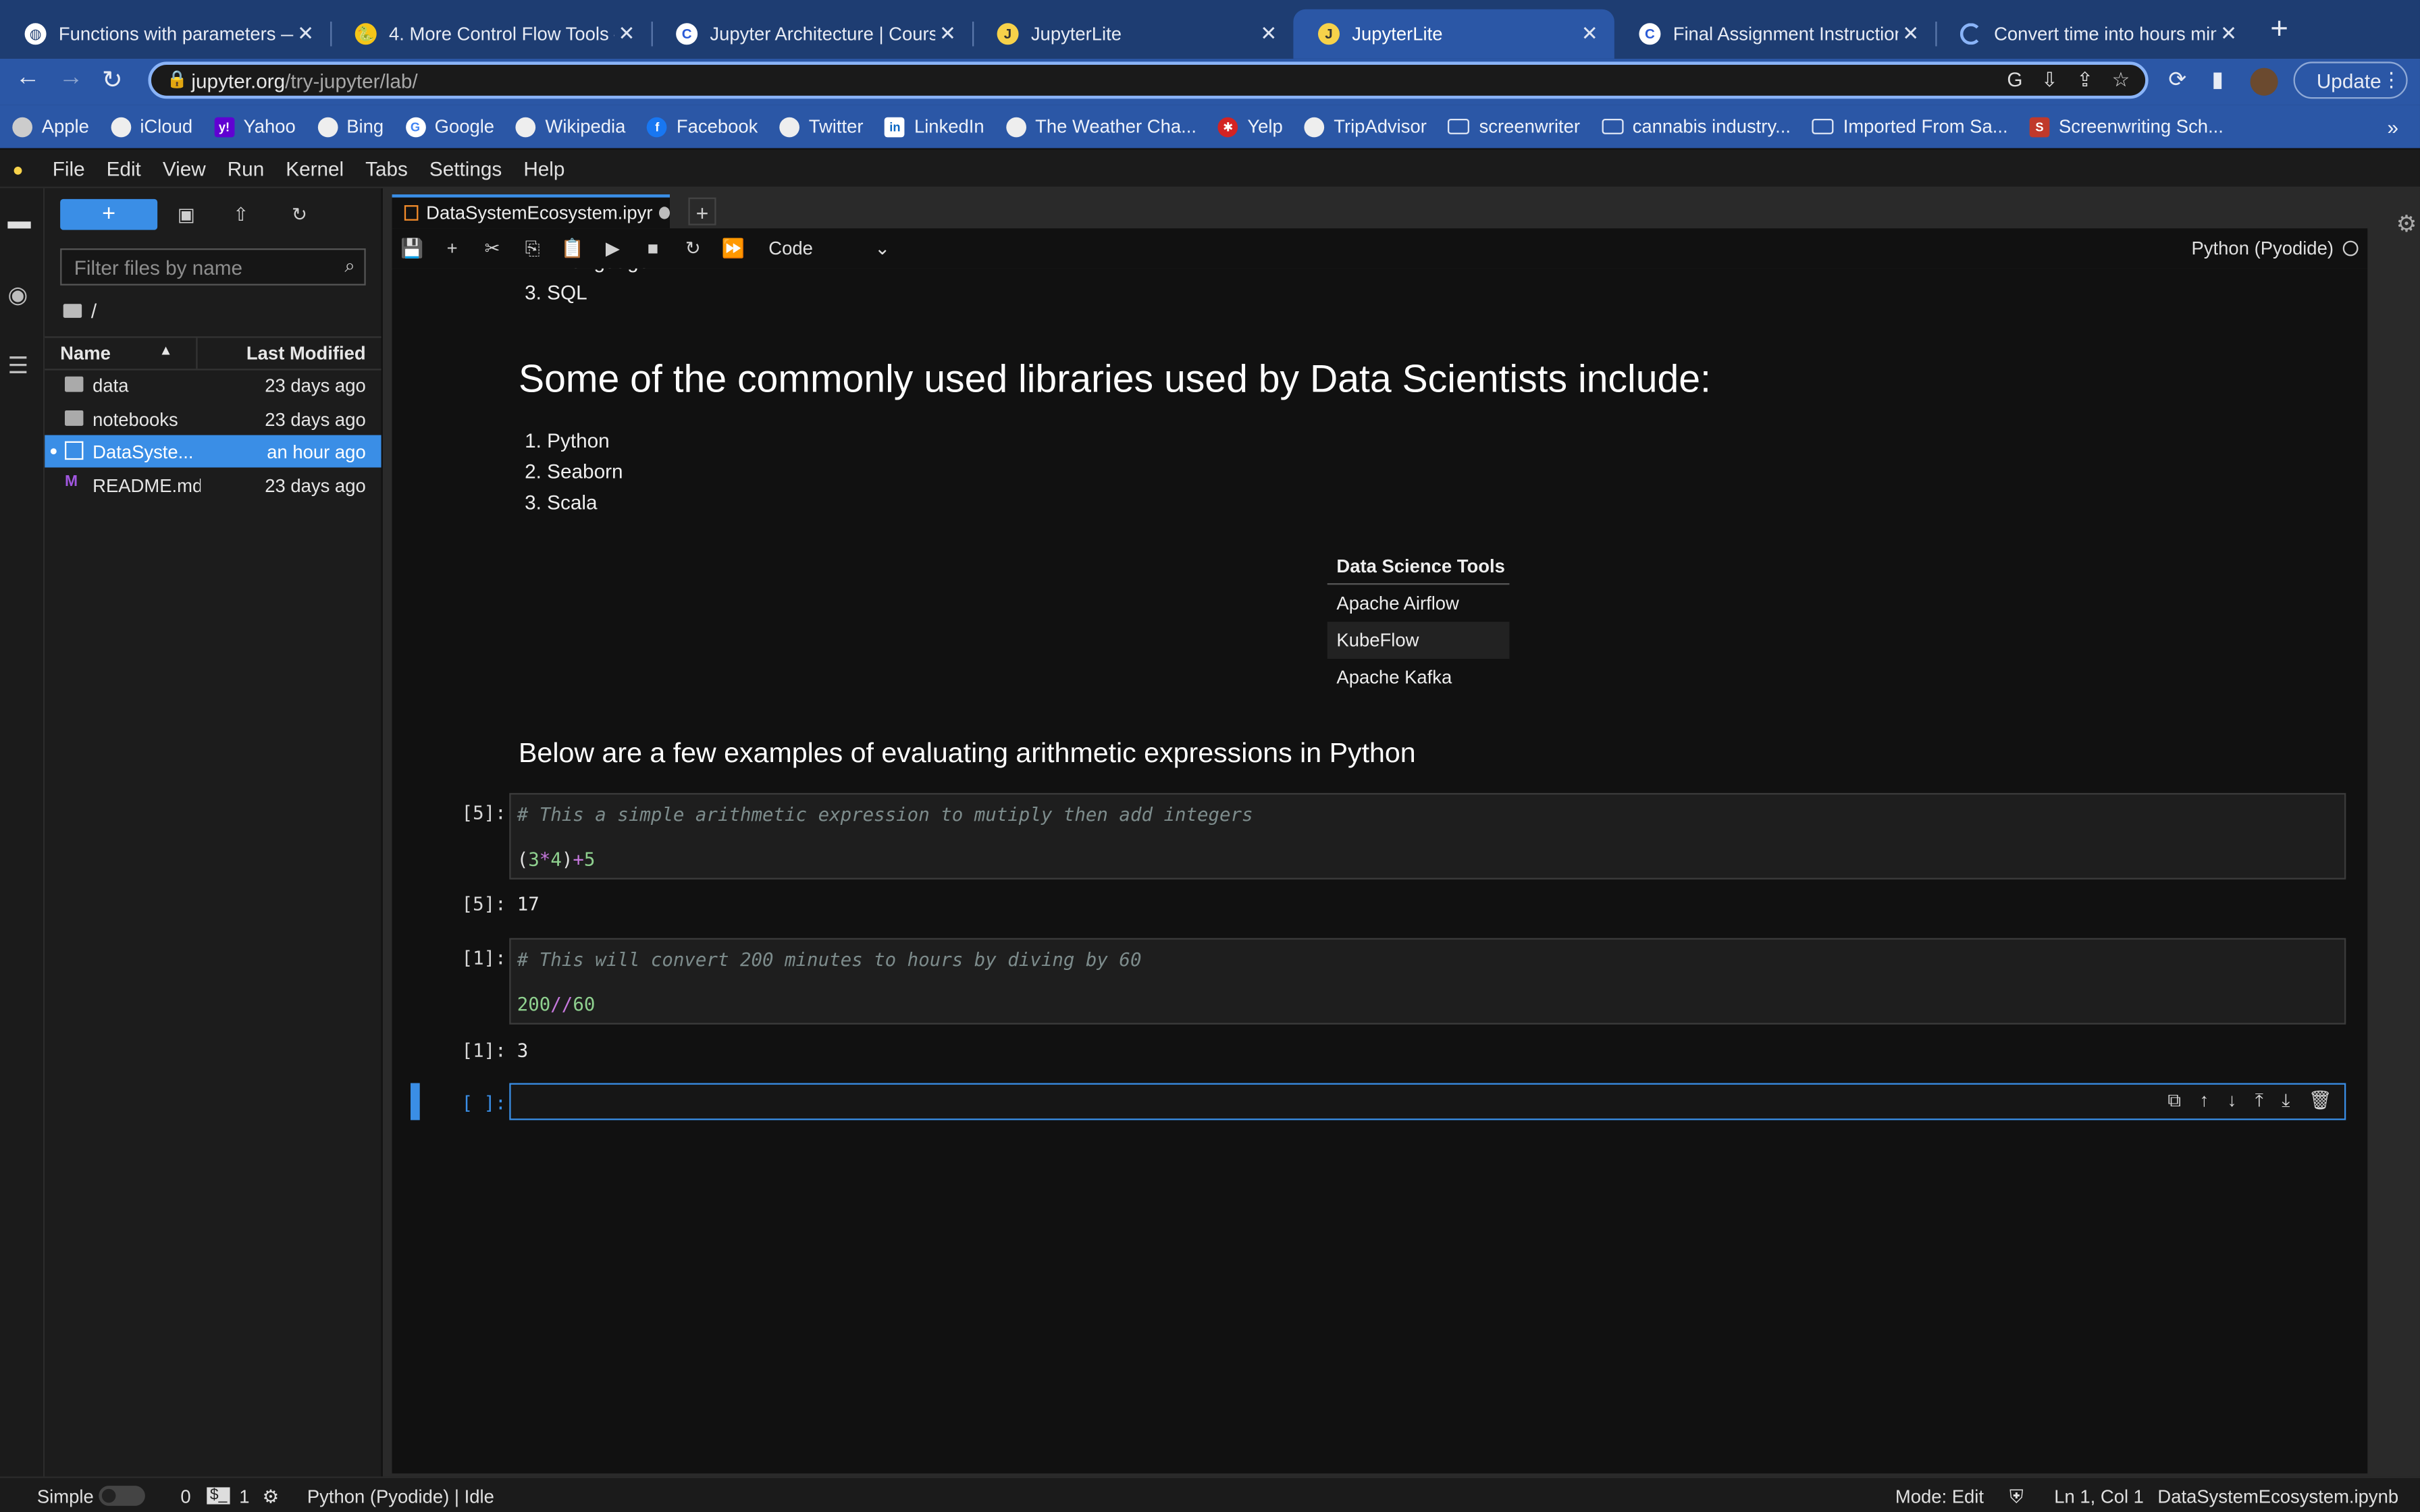  I want to click on lock-icon: 🔒, so click(177, 79).